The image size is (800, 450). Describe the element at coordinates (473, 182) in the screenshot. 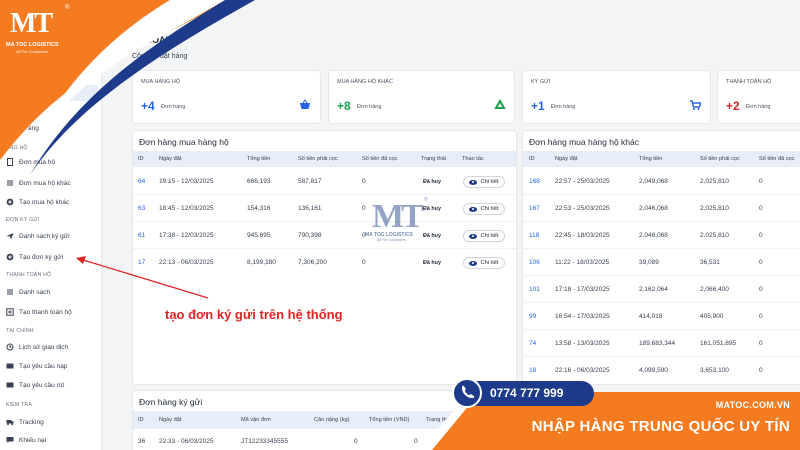

I see `eye-icon` at that location.